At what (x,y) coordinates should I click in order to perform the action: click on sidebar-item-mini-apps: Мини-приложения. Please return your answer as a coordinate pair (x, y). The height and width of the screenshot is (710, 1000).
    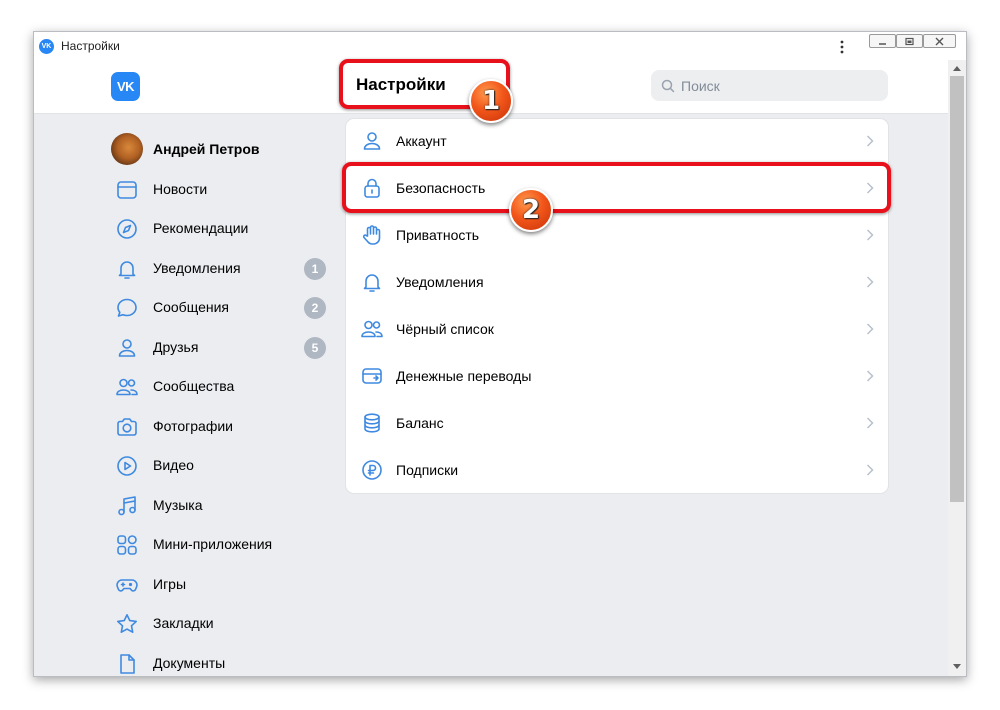
    Looking at the image, I should click on (224, 545).